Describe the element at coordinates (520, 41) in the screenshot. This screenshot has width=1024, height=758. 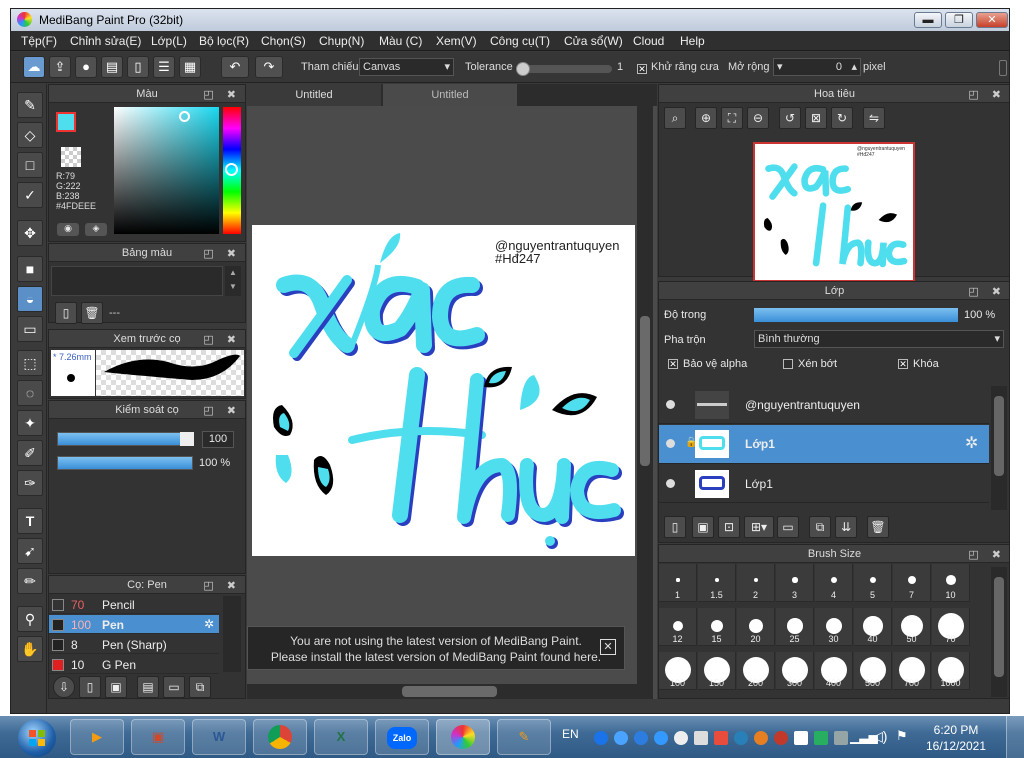
I see `menu-tools: Công cụ(T)` at that location.